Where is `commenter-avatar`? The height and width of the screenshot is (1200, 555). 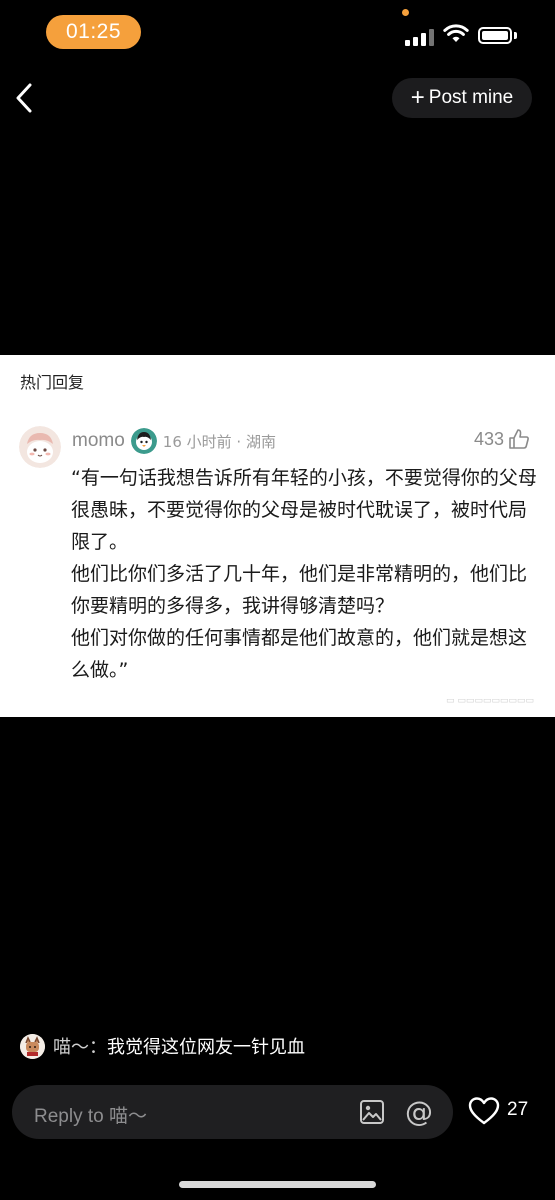
commenter-avatar is located at coordinates (40, 447).